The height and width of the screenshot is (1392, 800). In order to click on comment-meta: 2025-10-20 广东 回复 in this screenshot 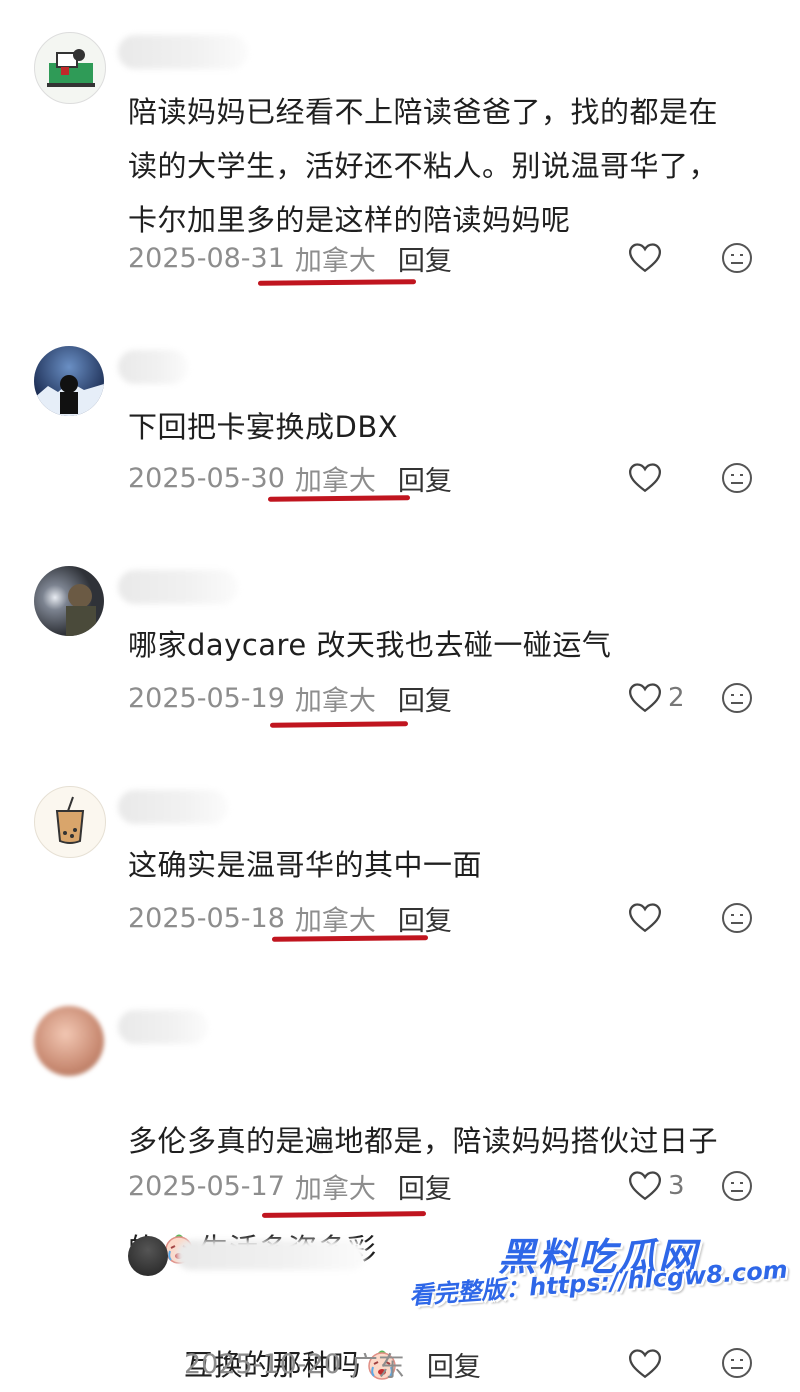, I will do `click(332, 1364)`.